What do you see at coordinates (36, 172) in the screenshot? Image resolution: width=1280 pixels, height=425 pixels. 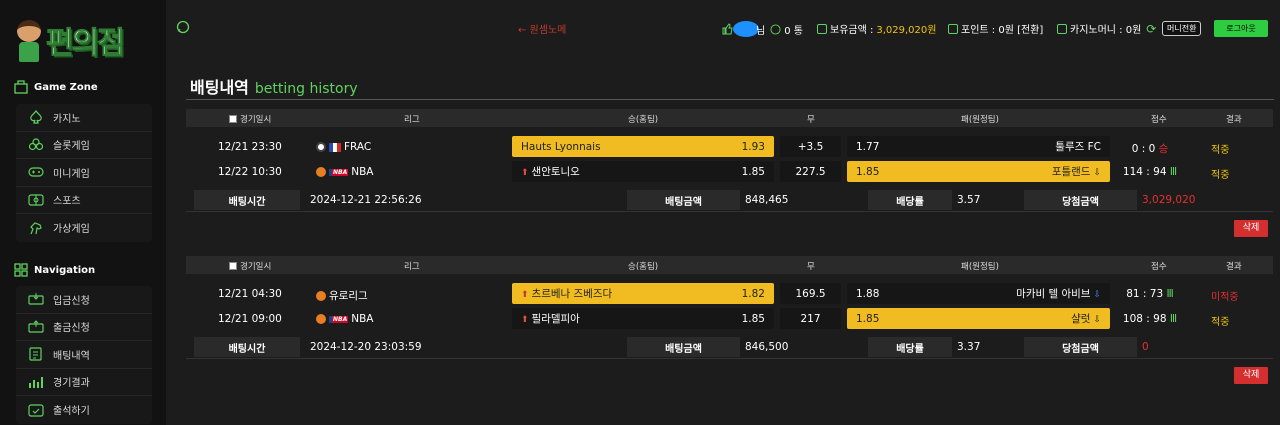 I see `gamepad-icon` at bounding box center [36, 172].